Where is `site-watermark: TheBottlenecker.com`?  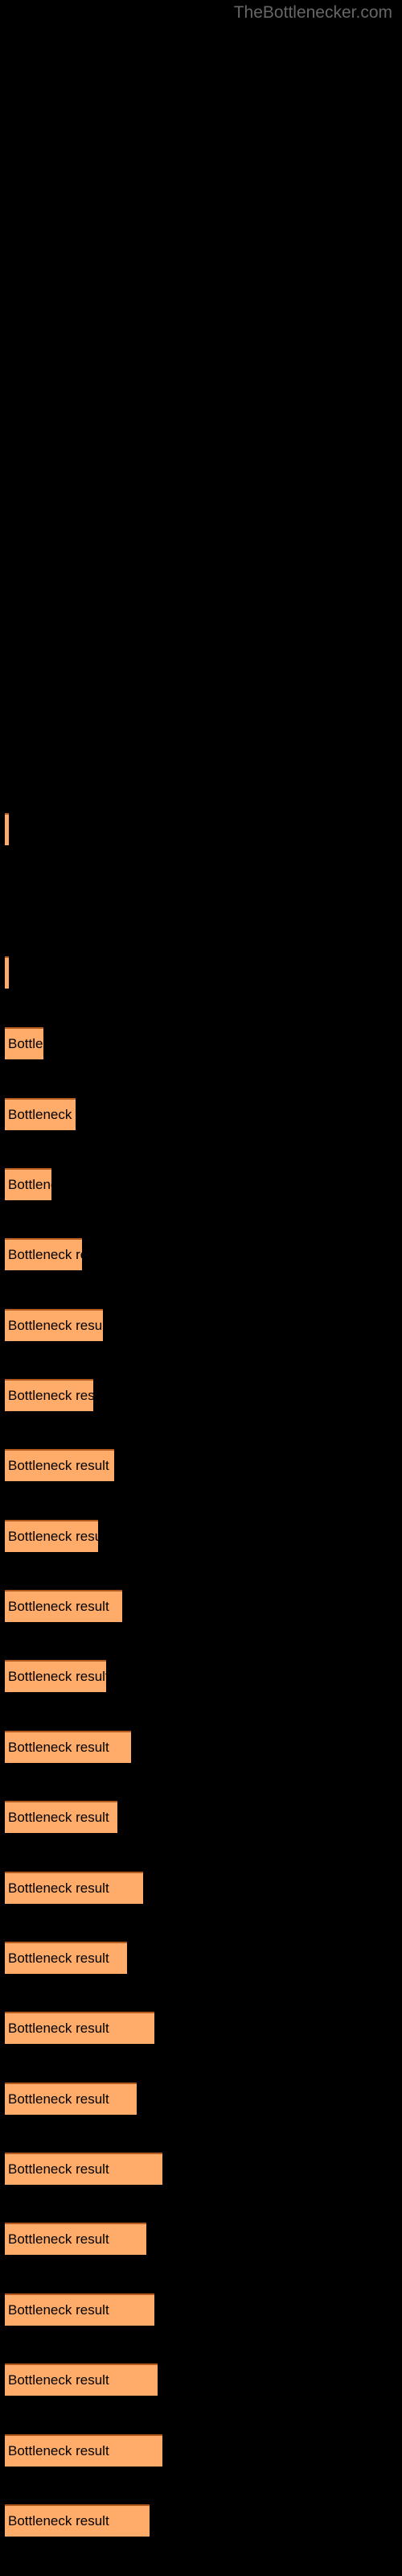 site-watermark: TheBottlenecker.com is located at coordinates (312, 12).